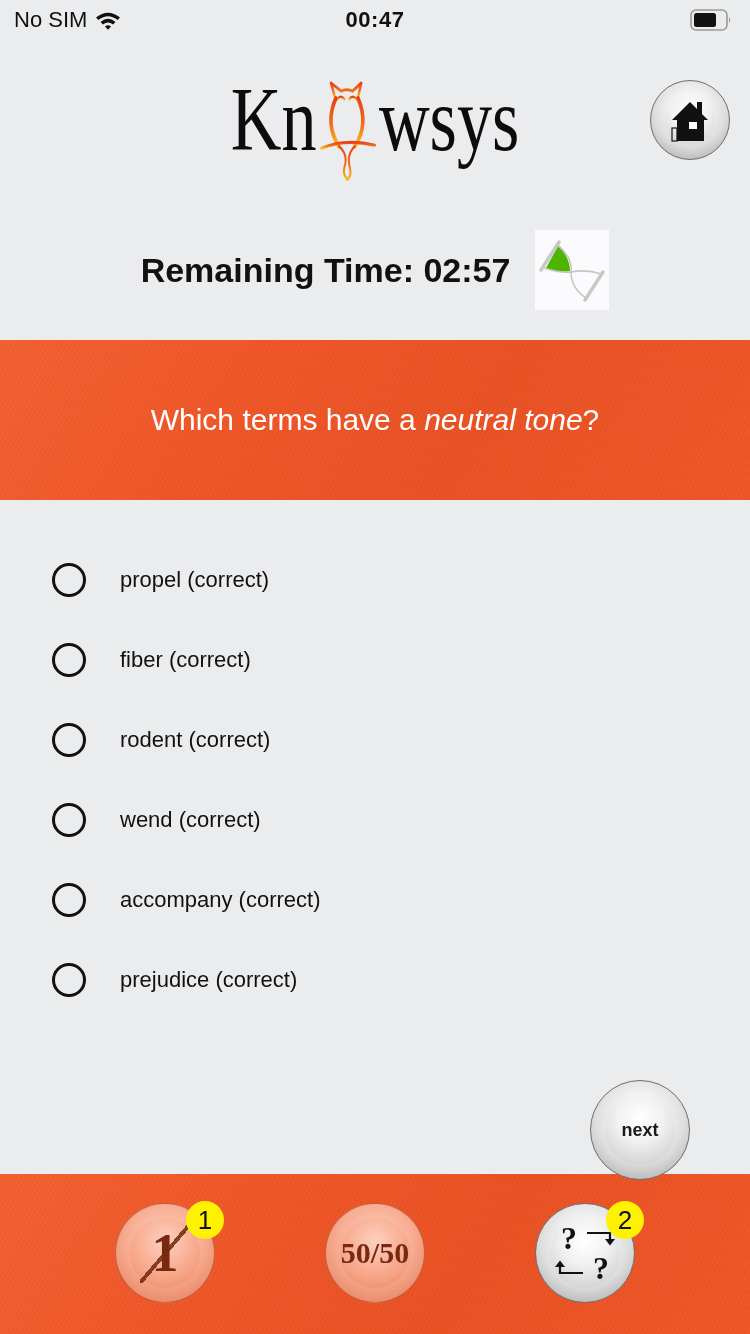 The width and height of the screenshot is (750, 1334). What do you see at coordinates (185, 660) in the screenshot?
I see `option-text: fiber (correct)` at bounding box center [185, 660].